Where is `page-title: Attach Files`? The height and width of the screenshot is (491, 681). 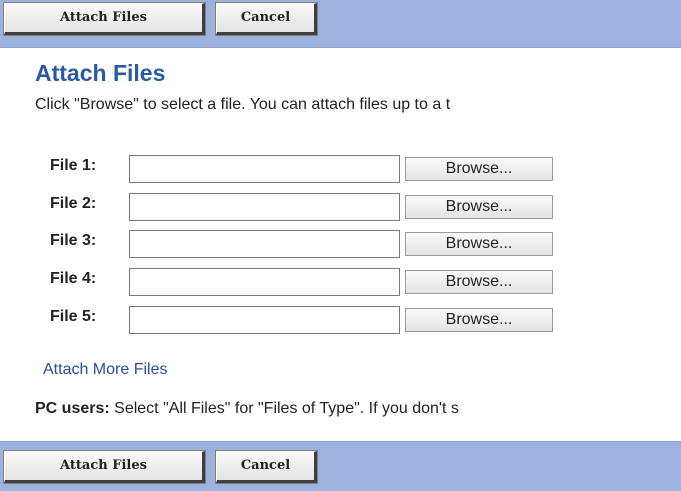 page-title: Attach Files is located at coordinates (100, 73).